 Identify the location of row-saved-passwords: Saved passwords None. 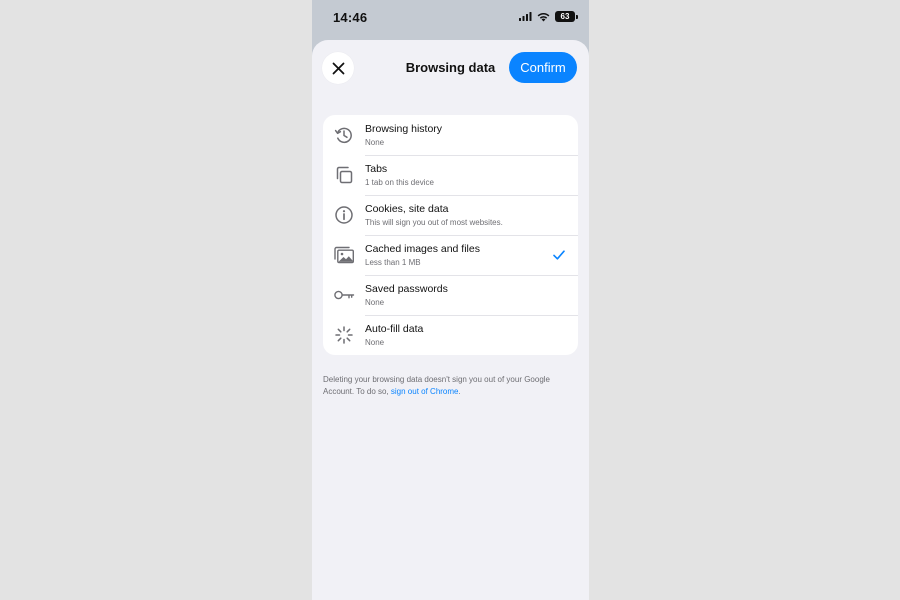
(450, 295).